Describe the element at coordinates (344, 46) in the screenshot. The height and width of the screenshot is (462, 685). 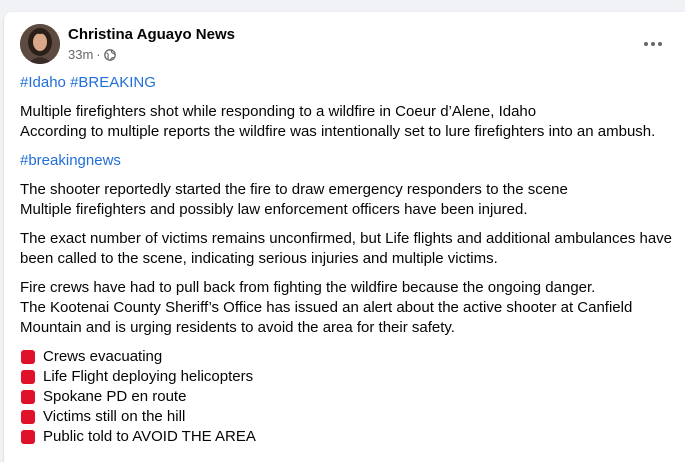
I see `post-header: Christina Aguayo News 33m ·` at that location.